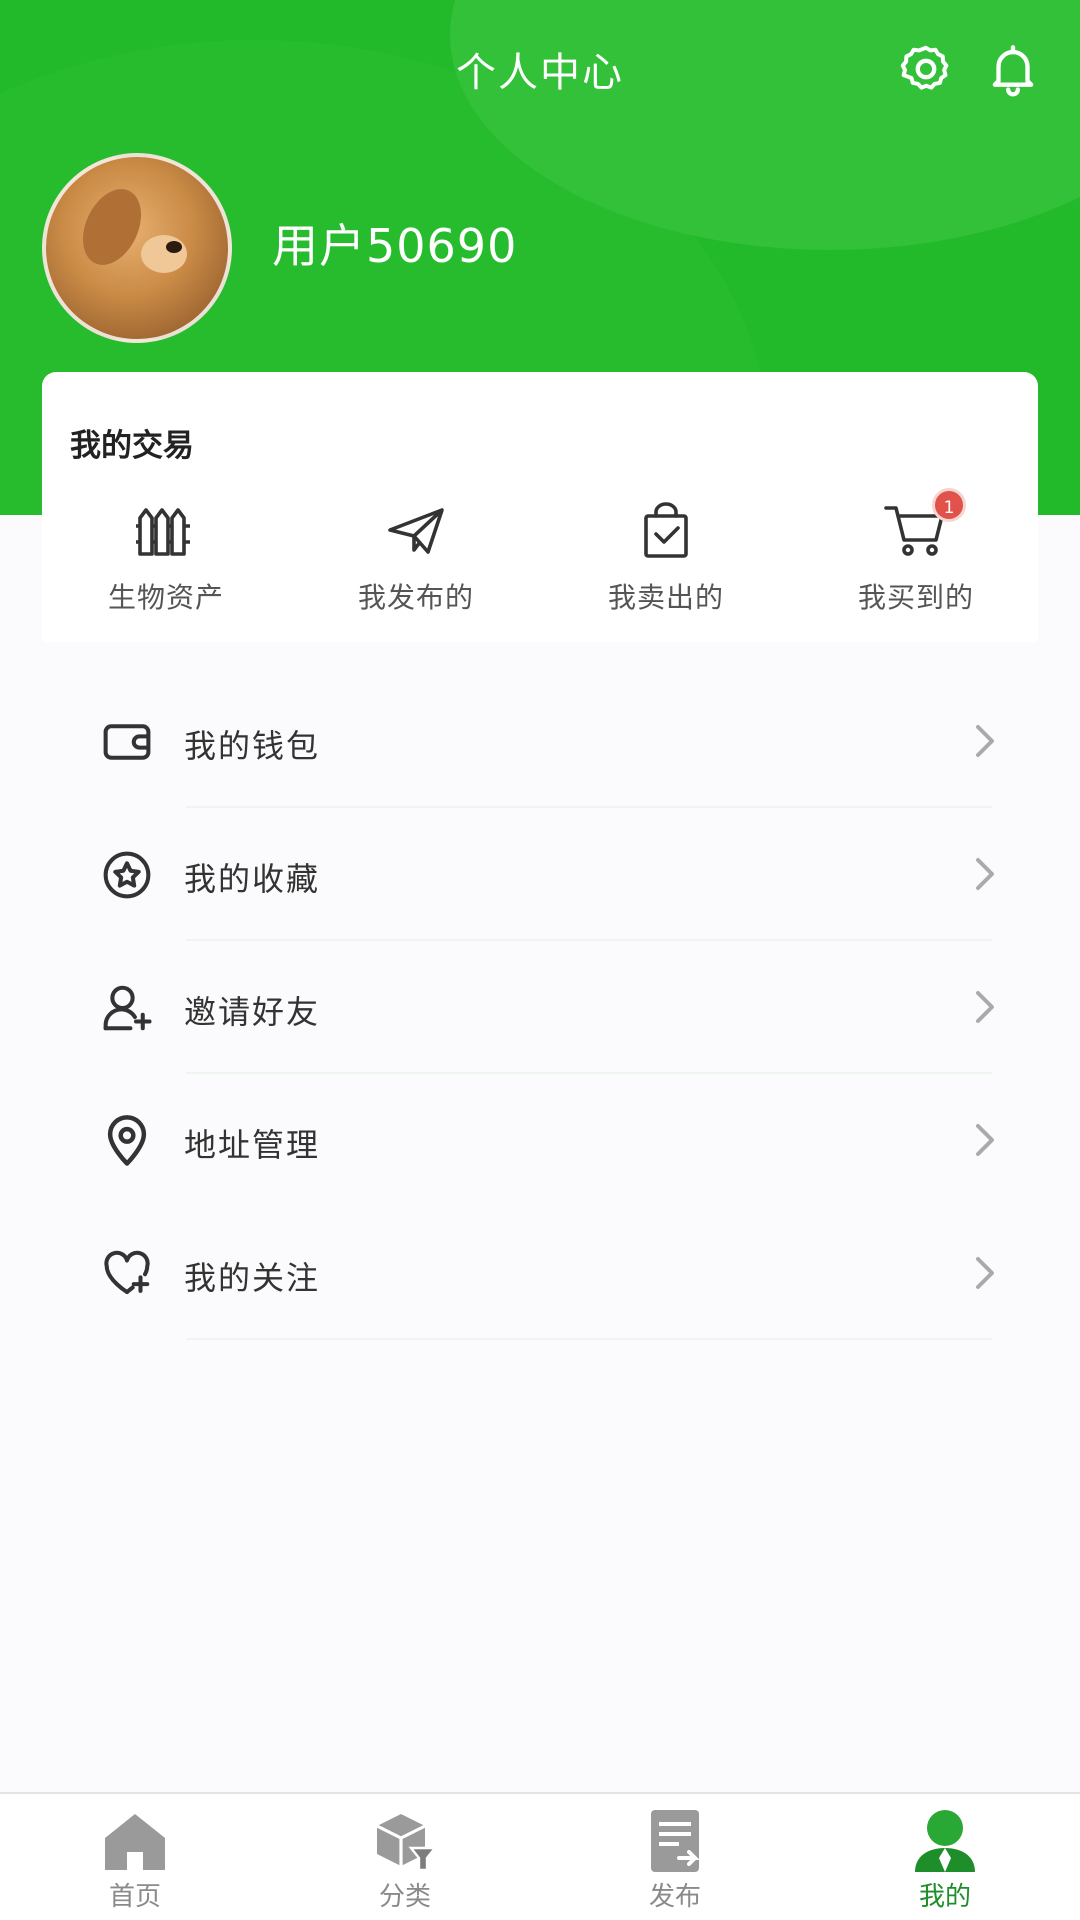 The image size is (1080, 1920). I want to click on heart-plus-icon, so click(127, 1274).